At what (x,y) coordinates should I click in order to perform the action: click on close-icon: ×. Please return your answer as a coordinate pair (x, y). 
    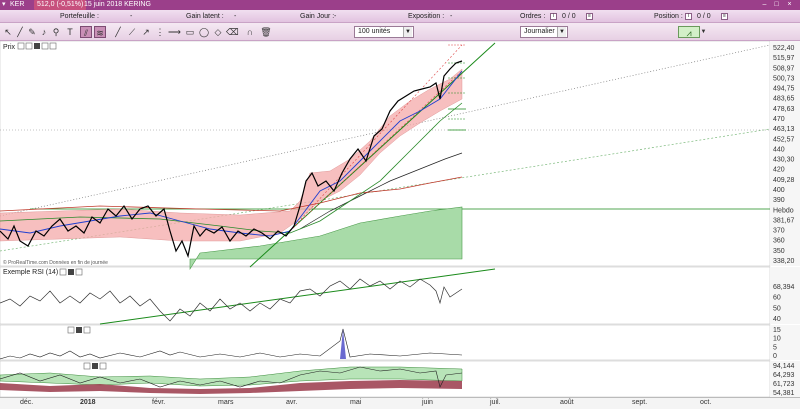
    Looking at the image, I should click on (789, 5).